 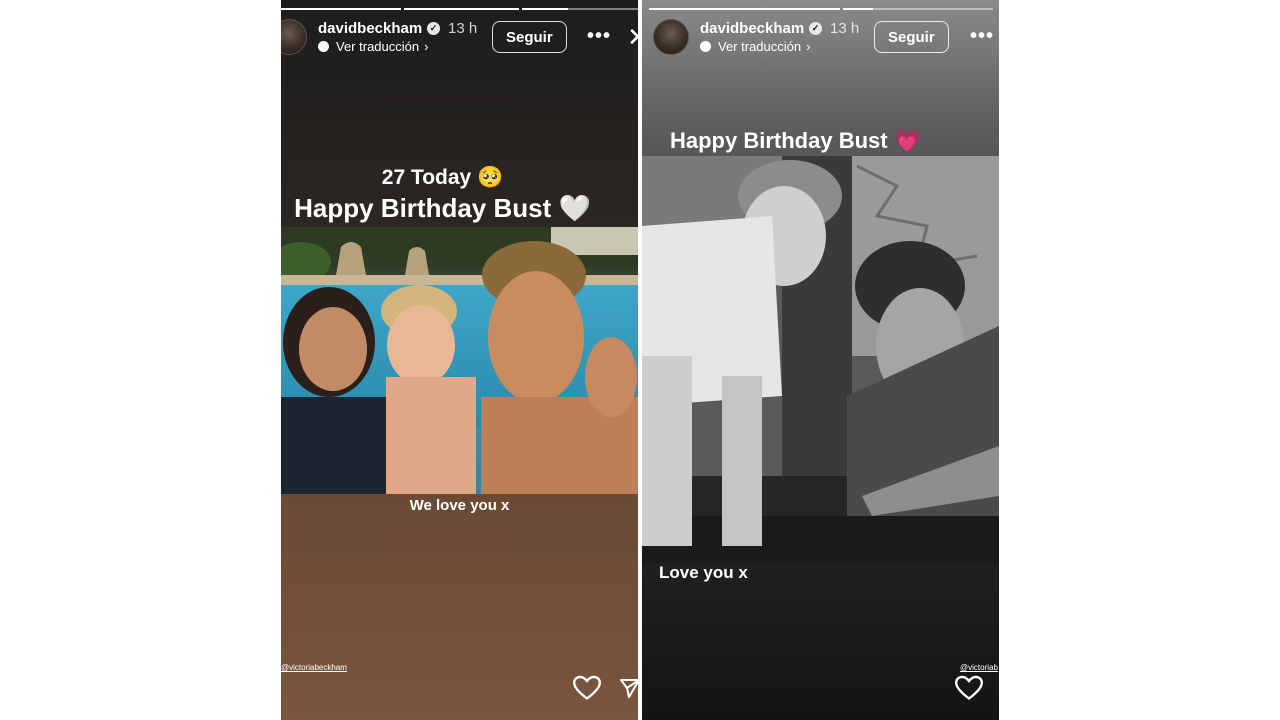 What do you see at coordinates (632, 37) in the screenshot?
I see `close-icon: ✕` at bounding box center [632, 37].